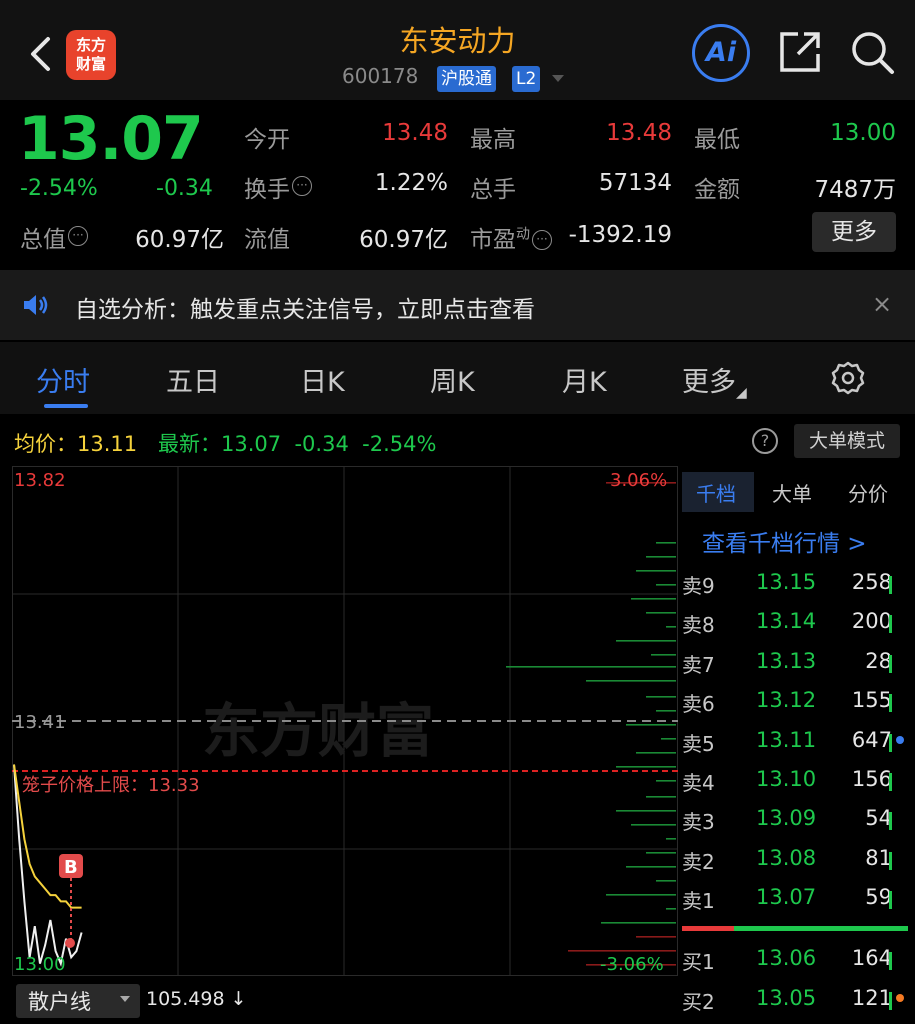 The height and width of the screenshot is (1024, 915). I want to click on back-arrow-icon, so click(41, 54).